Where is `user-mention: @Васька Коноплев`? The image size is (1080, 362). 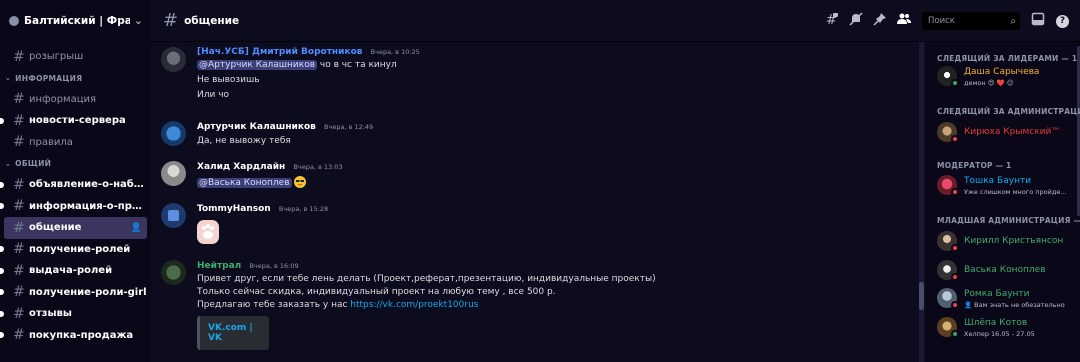
user-mention: @Васька Коноплев is located at coordinates (244, 182).